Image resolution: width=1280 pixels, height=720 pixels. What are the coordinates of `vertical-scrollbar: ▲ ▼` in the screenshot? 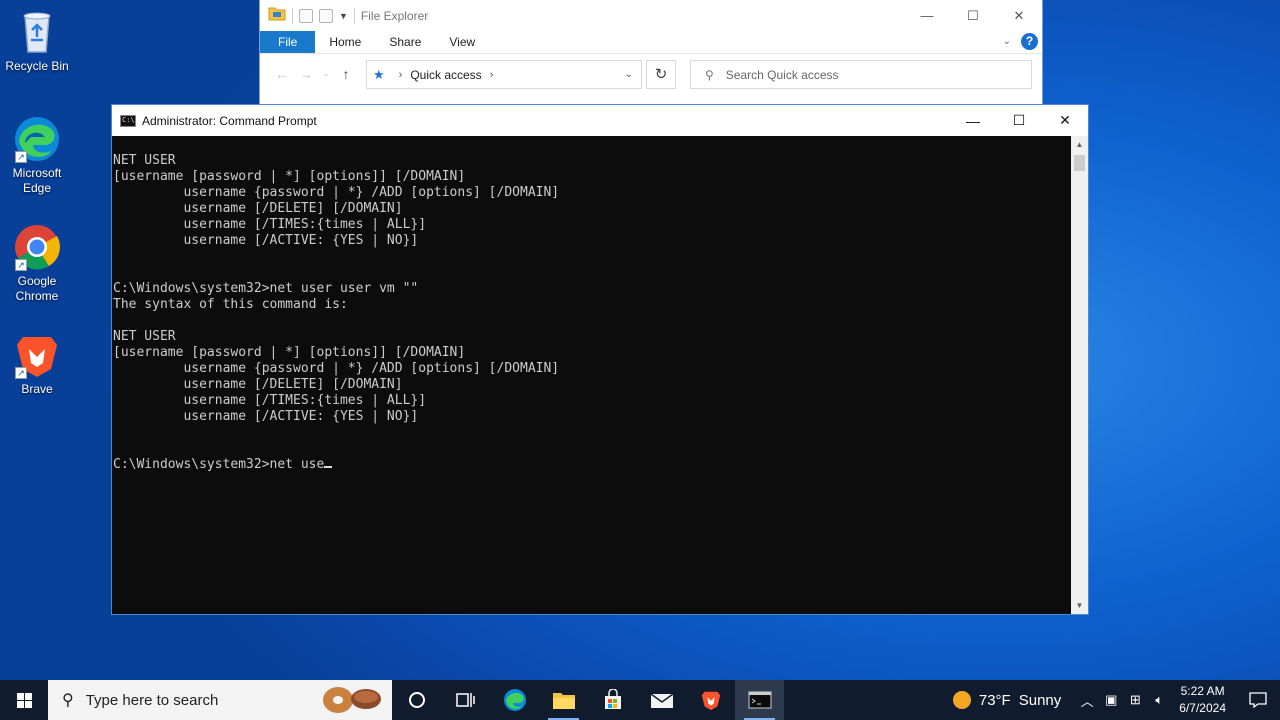 It's located at (1079, 375).